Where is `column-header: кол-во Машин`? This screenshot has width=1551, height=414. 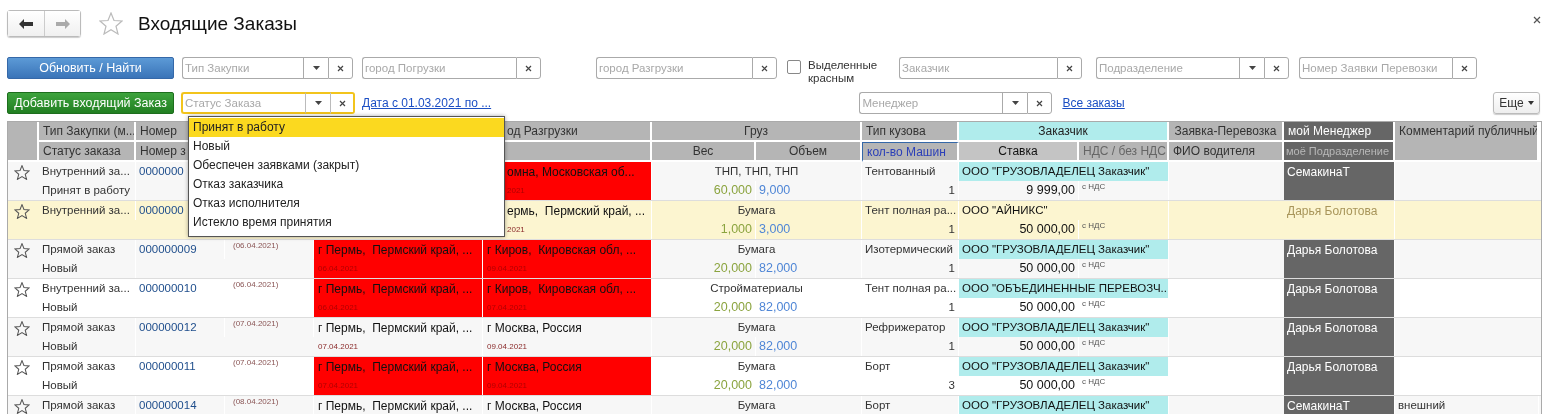 column-header: кол-во Машин is located at coordinates (910, 152).